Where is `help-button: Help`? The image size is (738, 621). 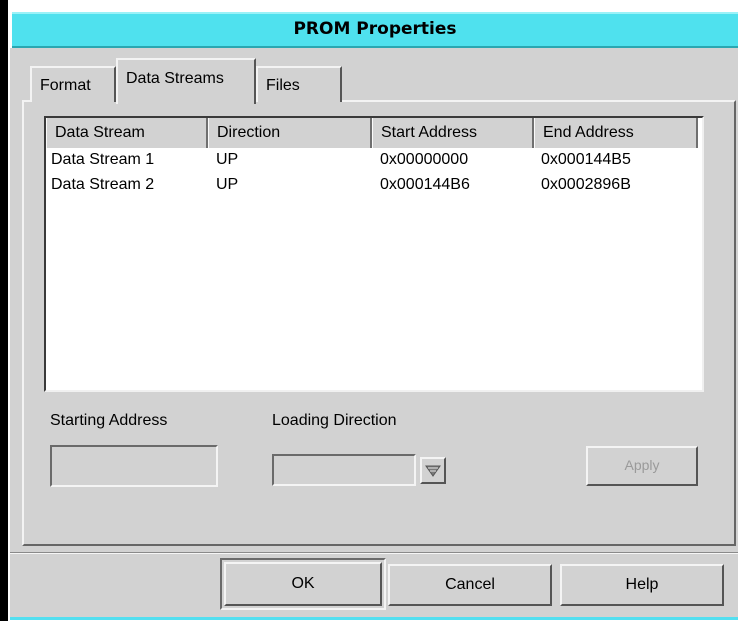
help-button: Help is located at coordinates (642, 585).